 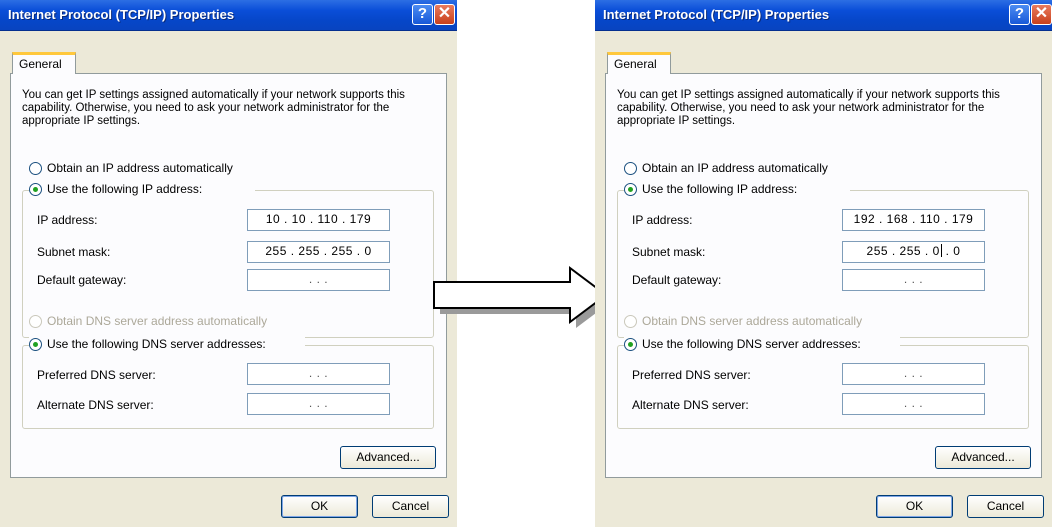 I want to click on subnet-mask-field: 255 . 255 . 0 . 0, so click(x=913, y=252).